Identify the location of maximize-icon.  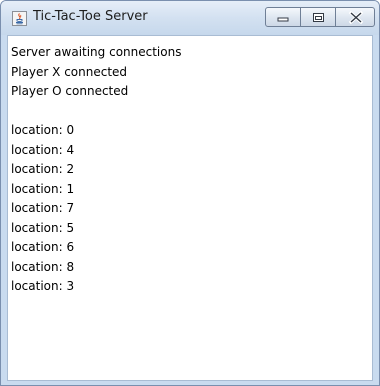
(318, 17).